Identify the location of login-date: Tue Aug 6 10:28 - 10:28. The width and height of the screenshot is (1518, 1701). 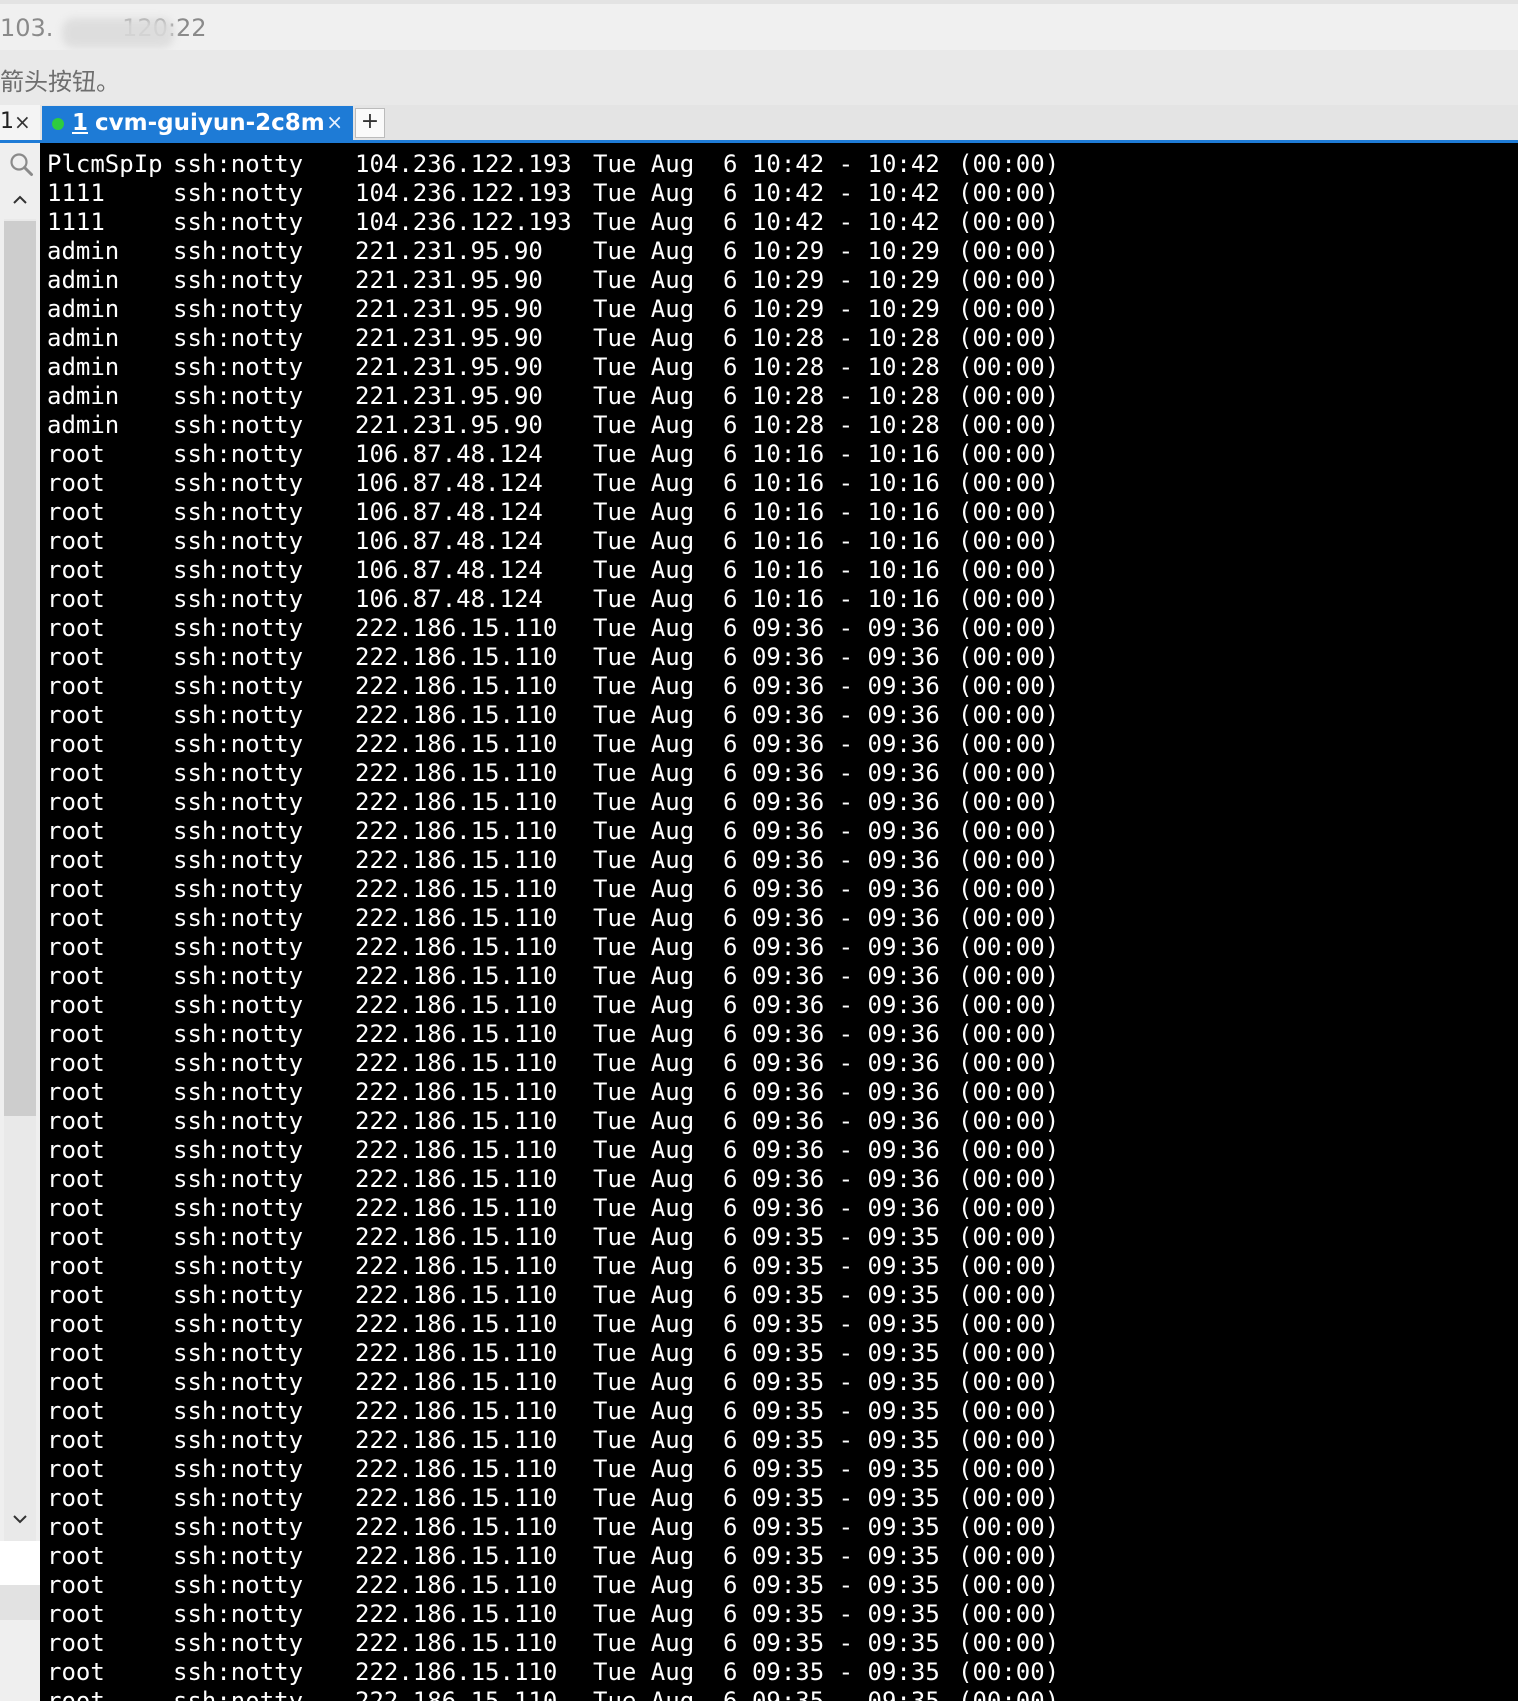
(766, 396).